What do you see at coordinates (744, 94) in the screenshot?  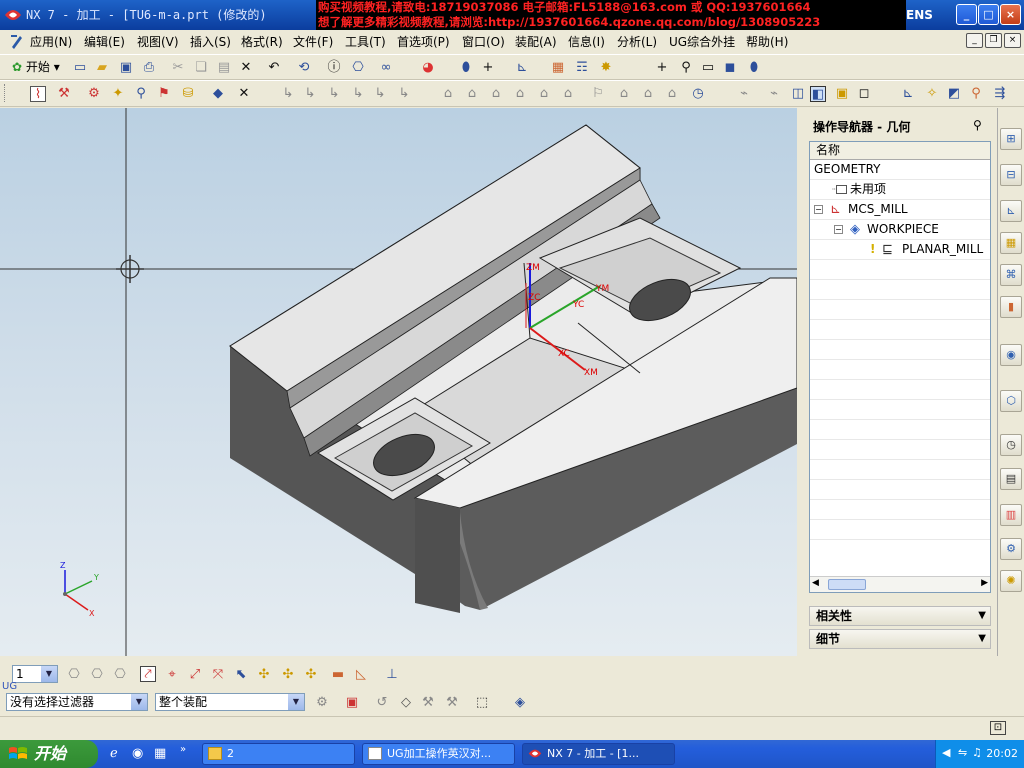 I see `csys-tool-icon: ⌁` at bounding box center [744, 94].